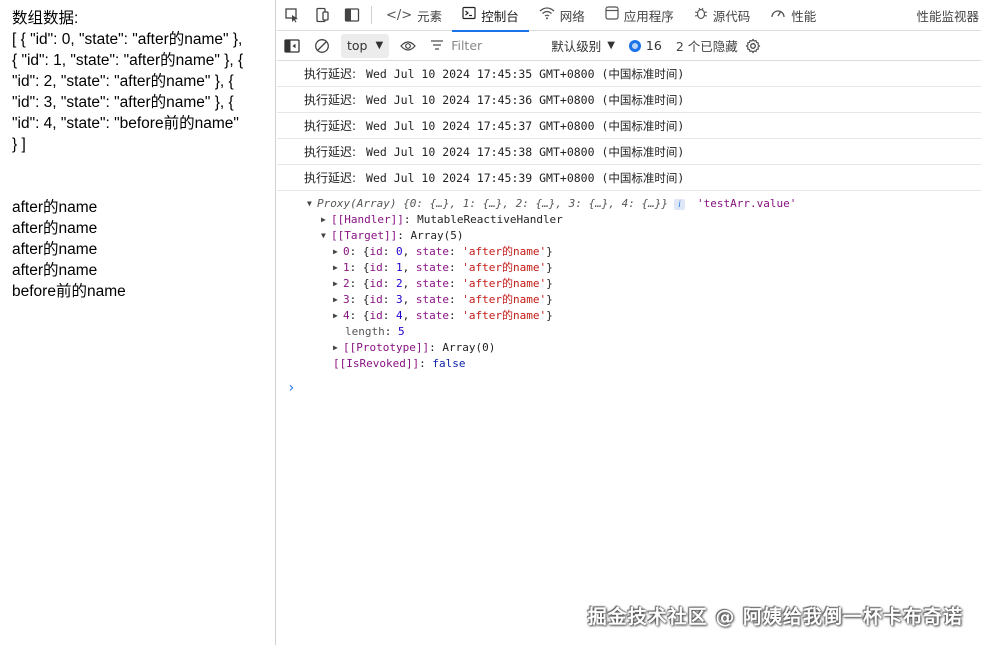 The height and width of the screenshot is (645, 981). I want to click on list-item: before前的name, so click(69, 291).